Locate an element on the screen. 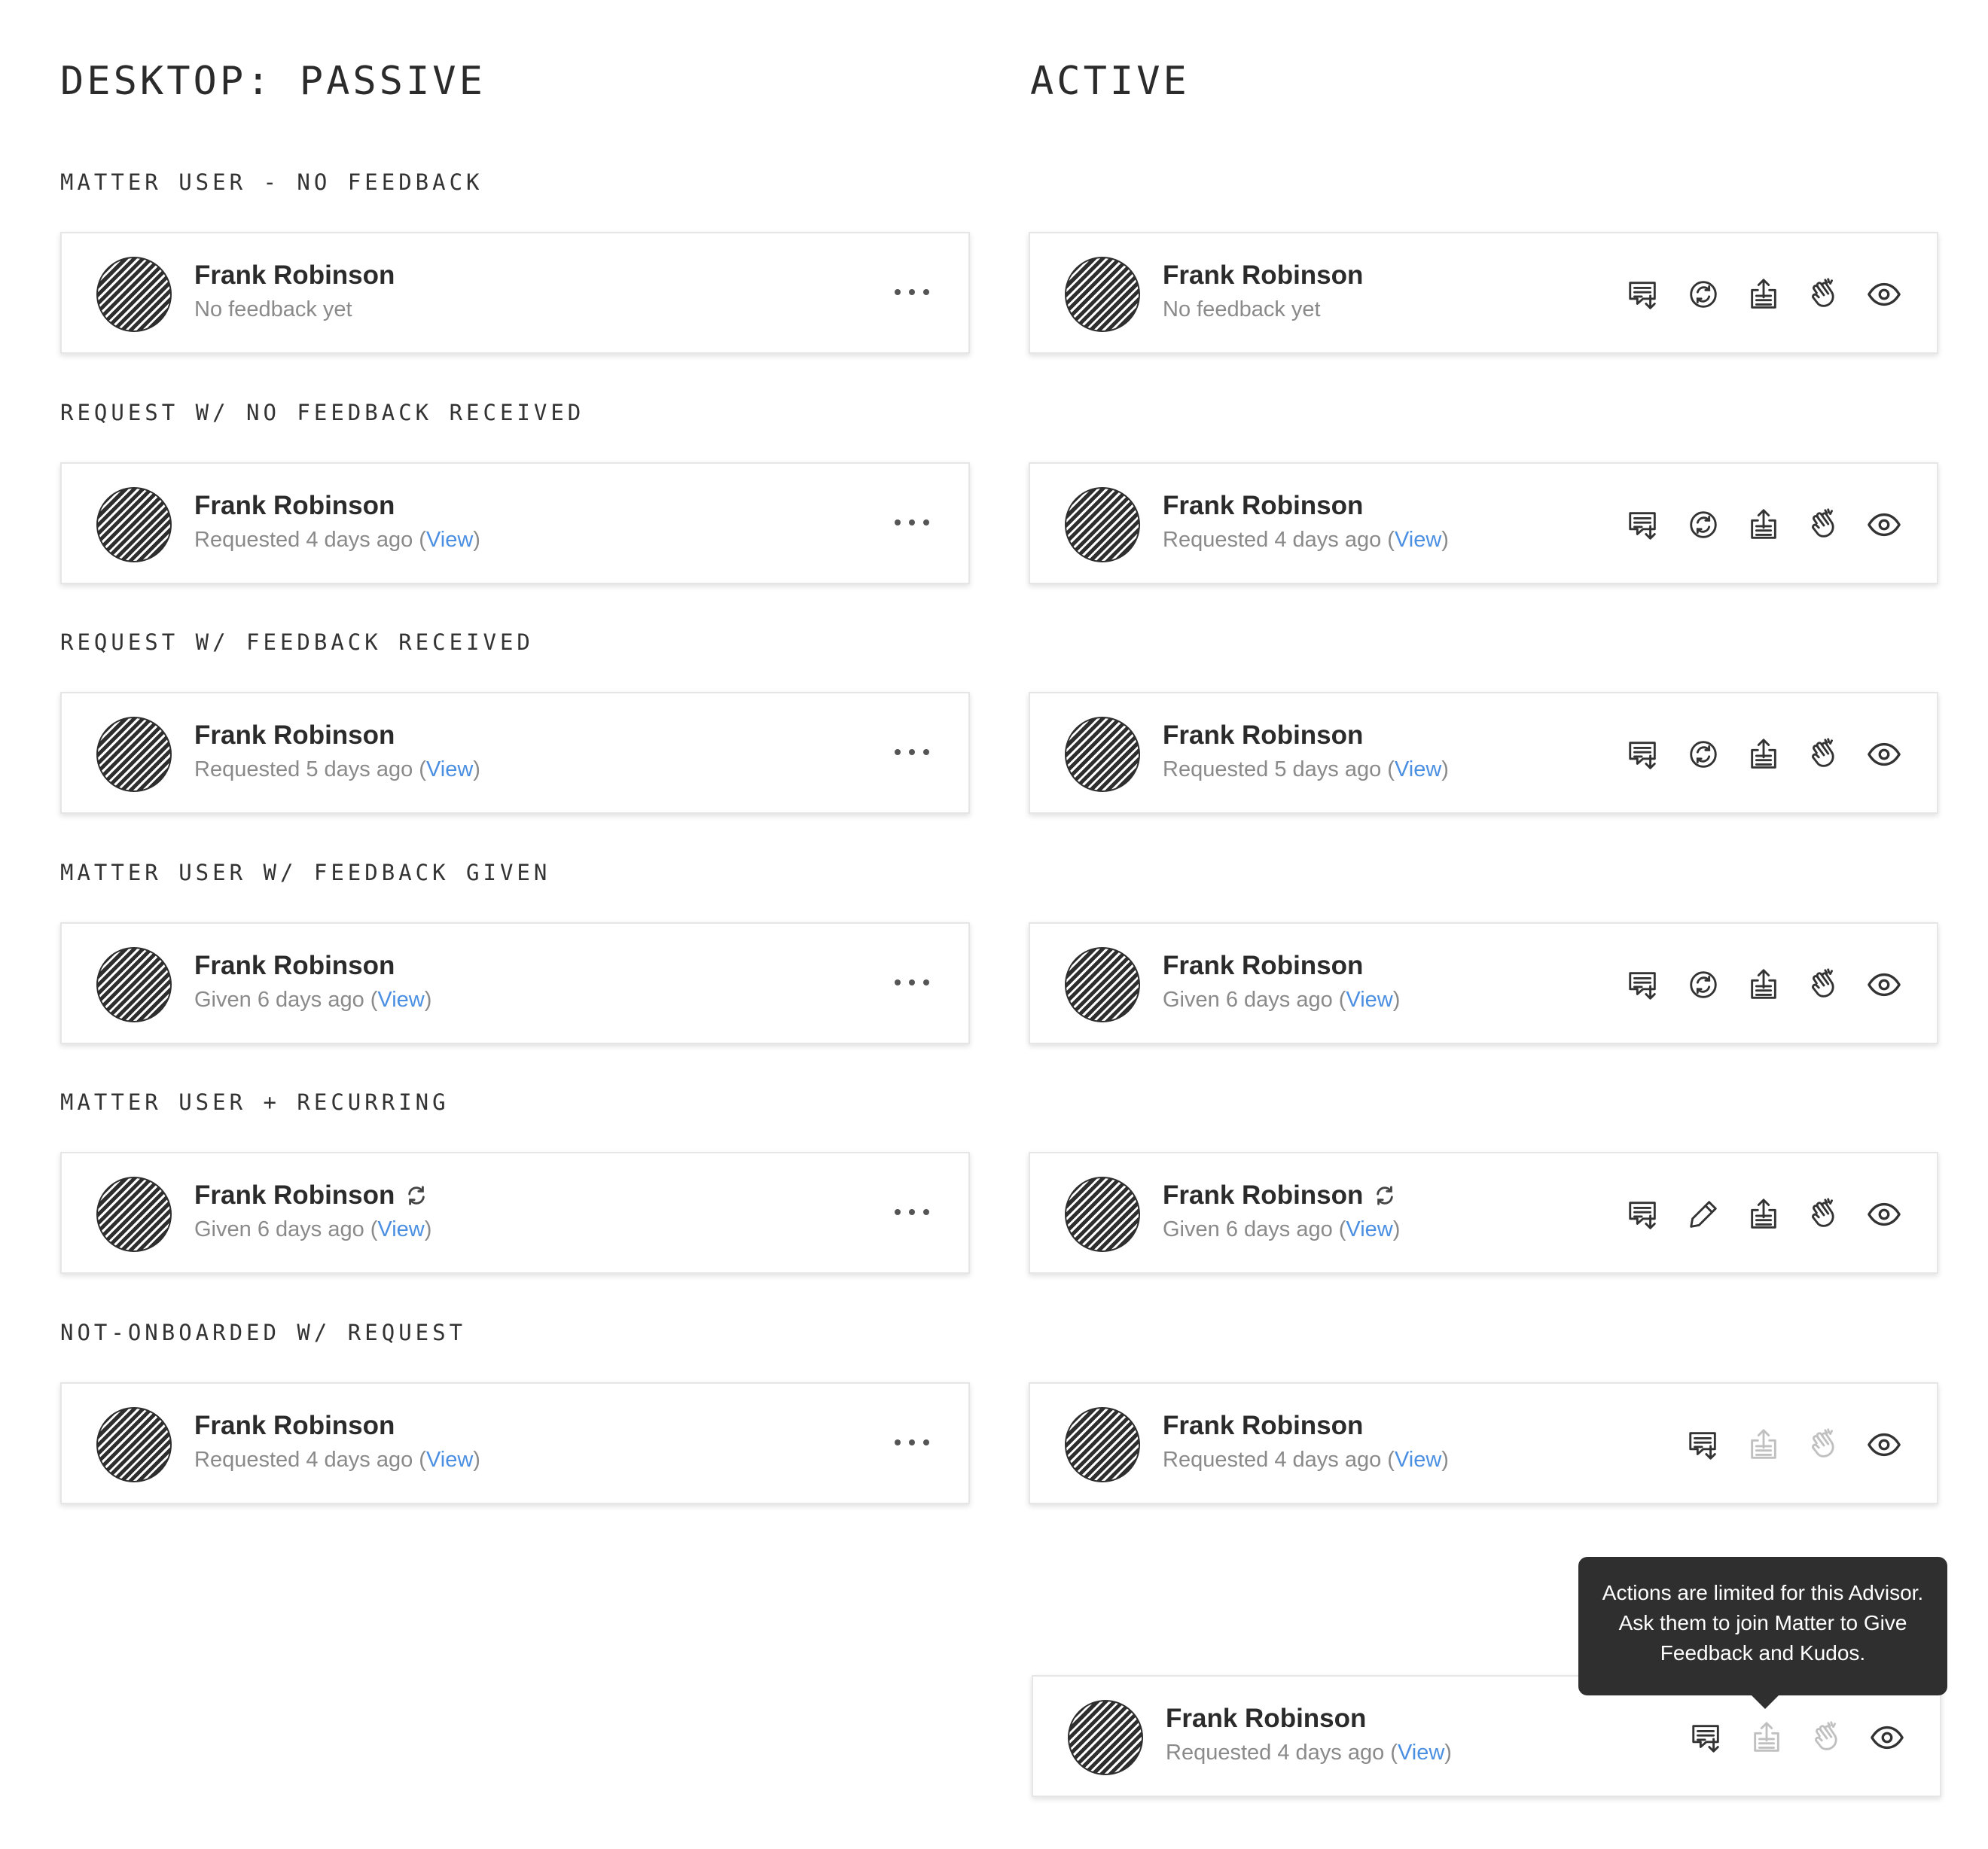 The image size is (1988, 1849). section-label: MATTER USER + RECURRING is located at coordinates (255, 1102).